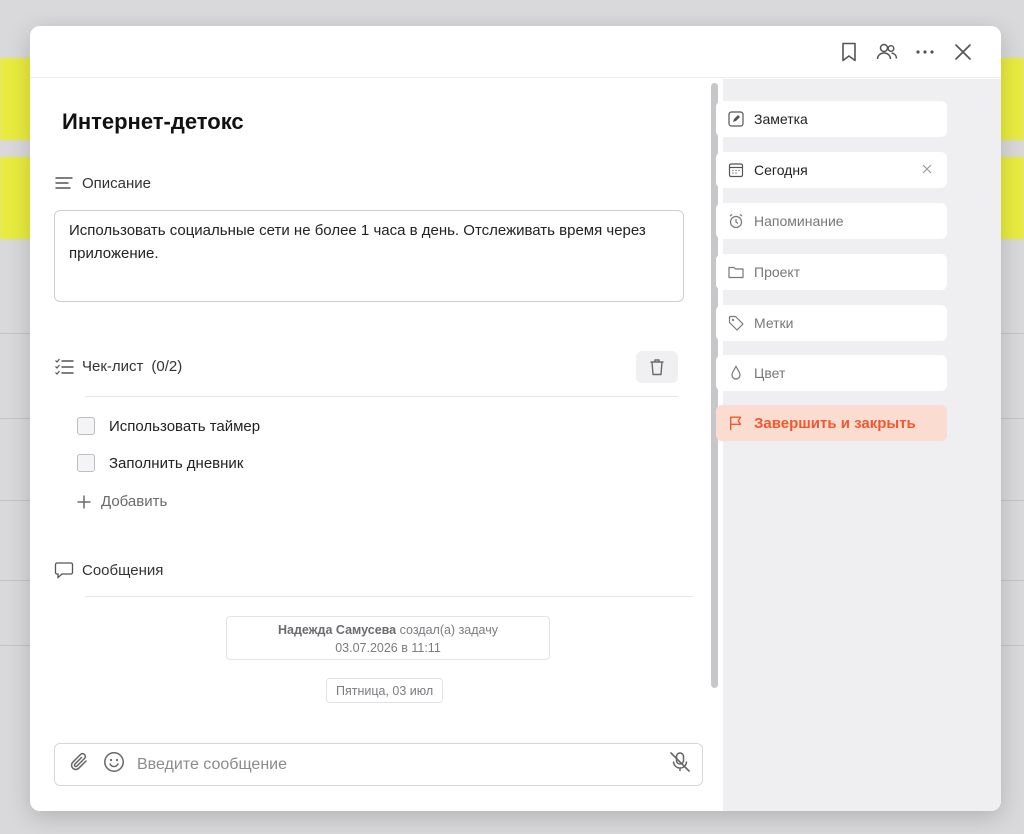 The image size is (1024, 834). I want to click on messages-header: Сообщения, so click(108, 570).